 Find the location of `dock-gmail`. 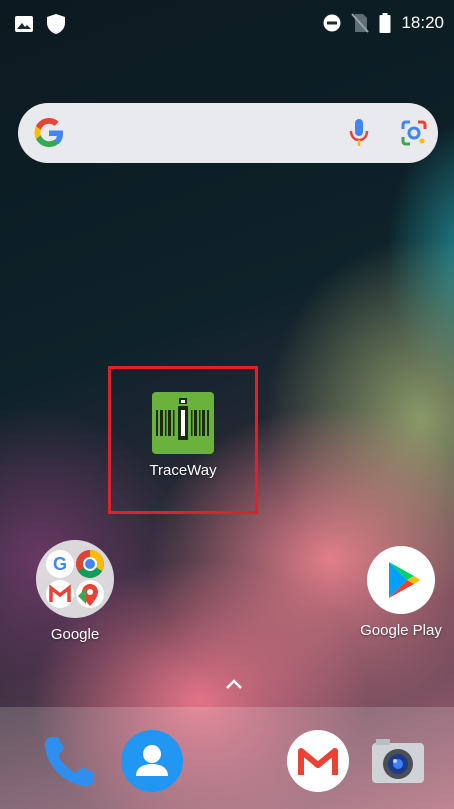

dock-gmail is located at coordinates (318, 761).